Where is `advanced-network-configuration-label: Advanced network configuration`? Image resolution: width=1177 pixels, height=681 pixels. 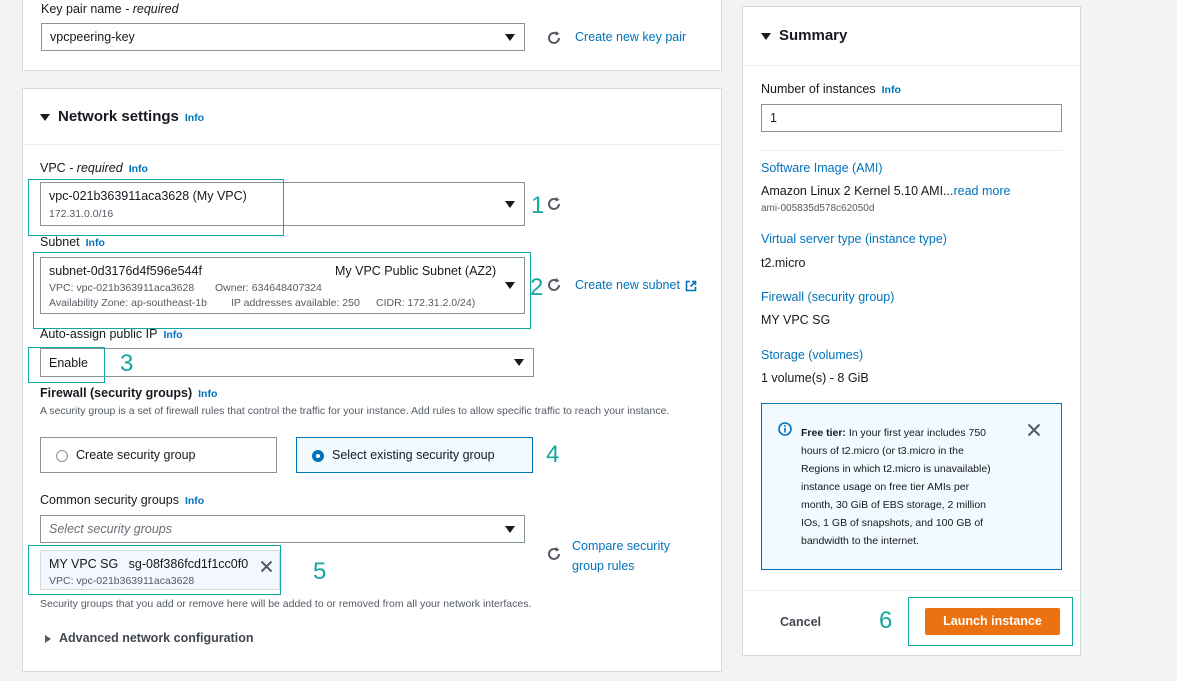 advanced-network-configuration-label: Advanced network configuration is located at coordinates (156, 638).